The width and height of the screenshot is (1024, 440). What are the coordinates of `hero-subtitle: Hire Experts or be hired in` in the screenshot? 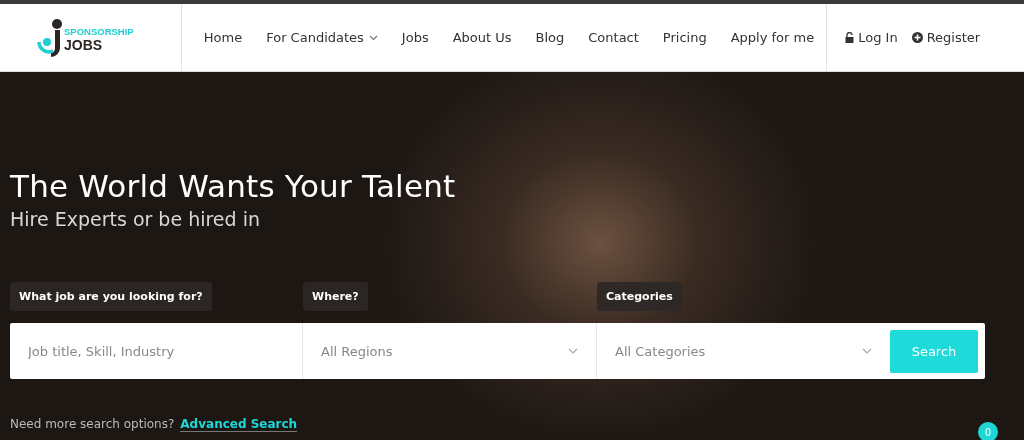 It's located at (135, 219).